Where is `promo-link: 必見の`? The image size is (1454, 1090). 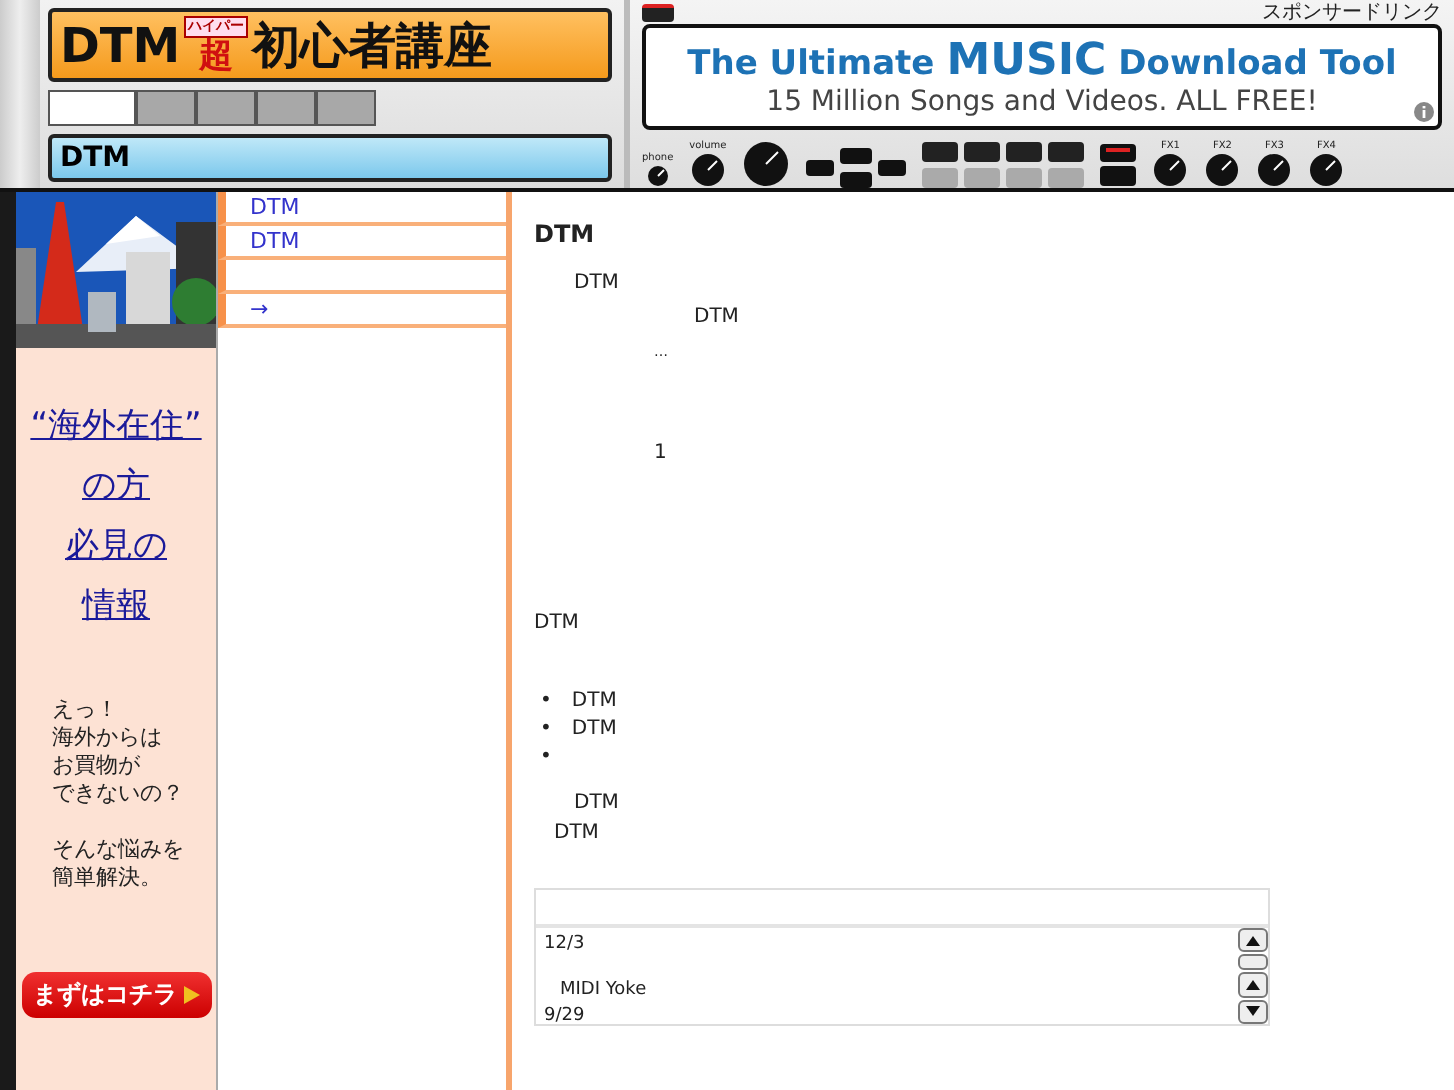 promo-link: 必見の is located at coordinates (116, 546).